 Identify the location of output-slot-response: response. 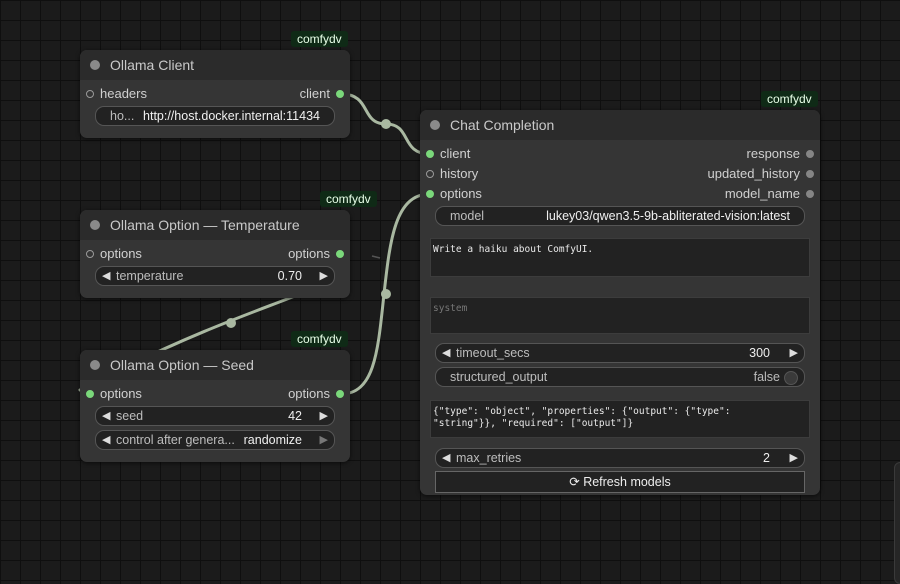
(783, 154).